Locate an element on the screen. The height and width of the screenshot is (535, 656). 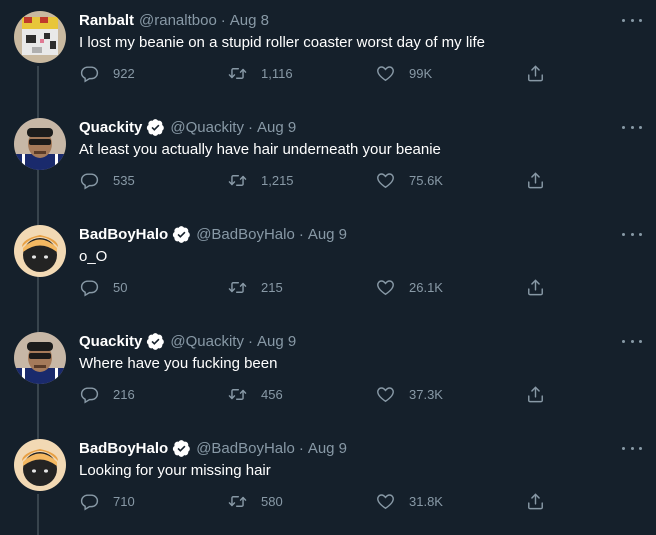
retweet-button: 456 is located at coordinates (255, 394).